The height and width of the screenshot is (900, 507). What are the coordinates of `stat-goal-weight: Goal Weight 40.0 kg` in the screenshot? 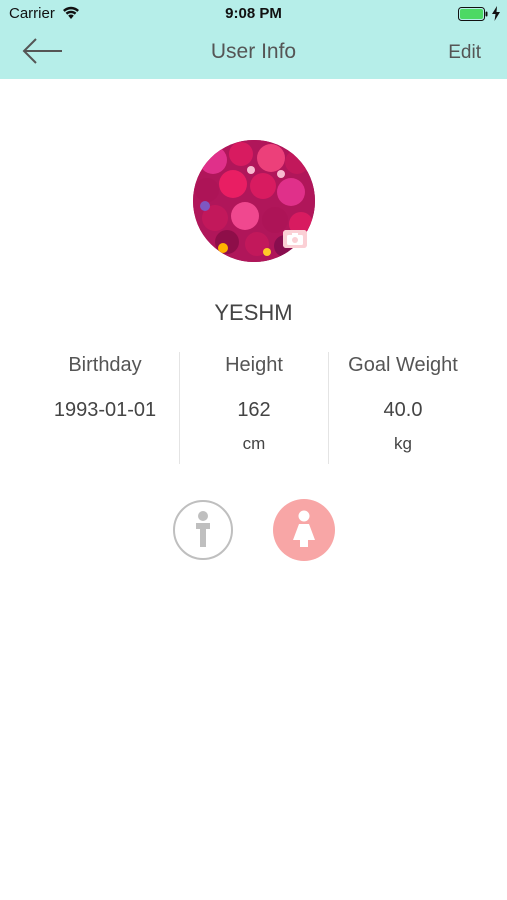 It's located at (403, 403).